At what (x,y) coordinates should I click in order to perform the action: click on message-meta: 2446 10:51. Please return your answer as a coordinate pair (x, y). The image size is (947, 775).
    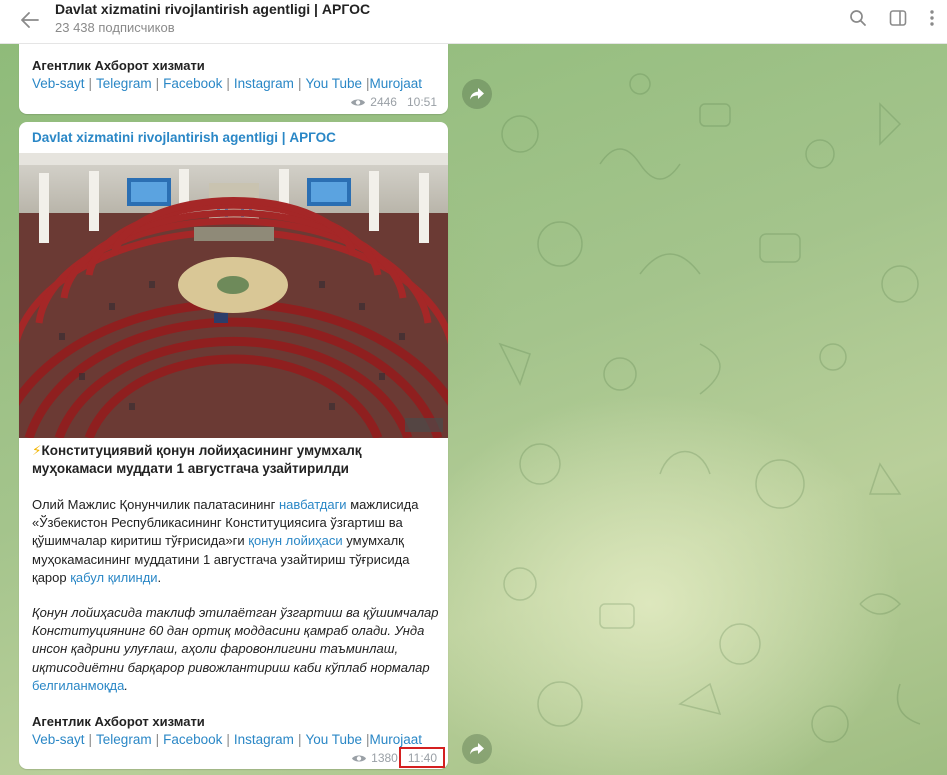
    Looking at the image, I should click on (393, 102).